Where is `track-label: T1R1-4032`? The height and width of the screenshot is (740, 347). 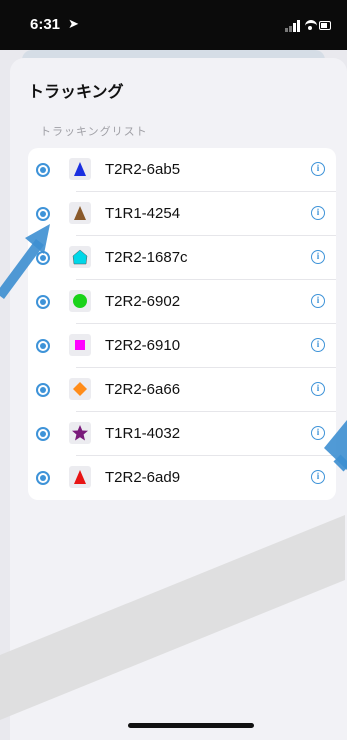 track-label: T1R1-4032 is located at coordinates (143, 433).